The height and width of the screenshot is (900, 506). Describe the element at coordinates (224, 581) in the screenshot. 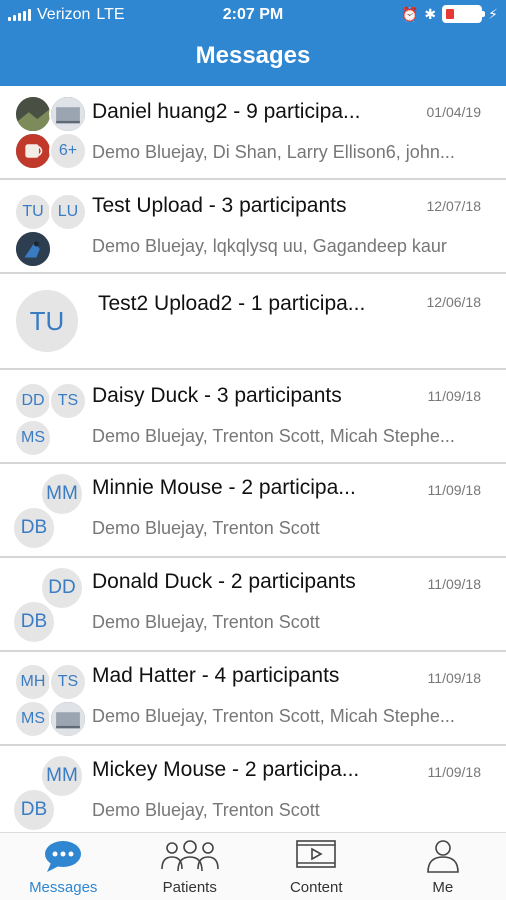

I see `conversation-title: Donald Duck - 2 participants` at that location.